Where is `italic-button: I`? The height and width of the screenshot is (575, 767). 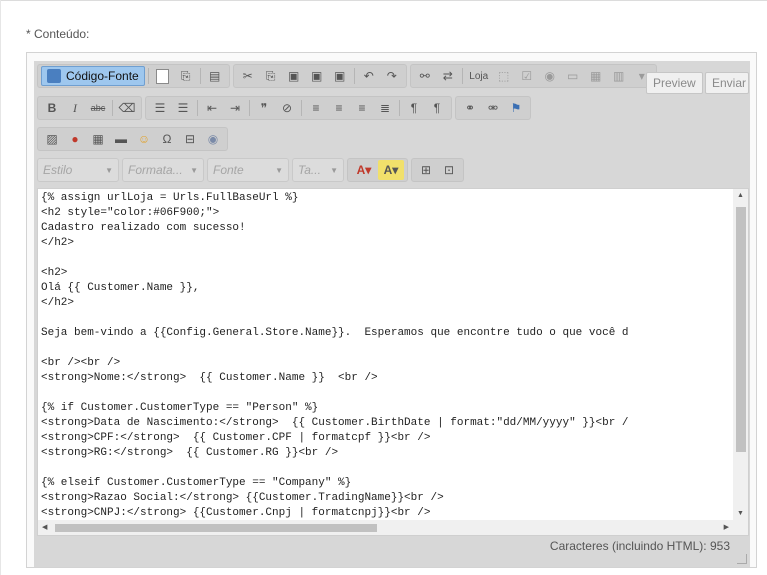 italic-button: I is located at coordinates (75, 108).